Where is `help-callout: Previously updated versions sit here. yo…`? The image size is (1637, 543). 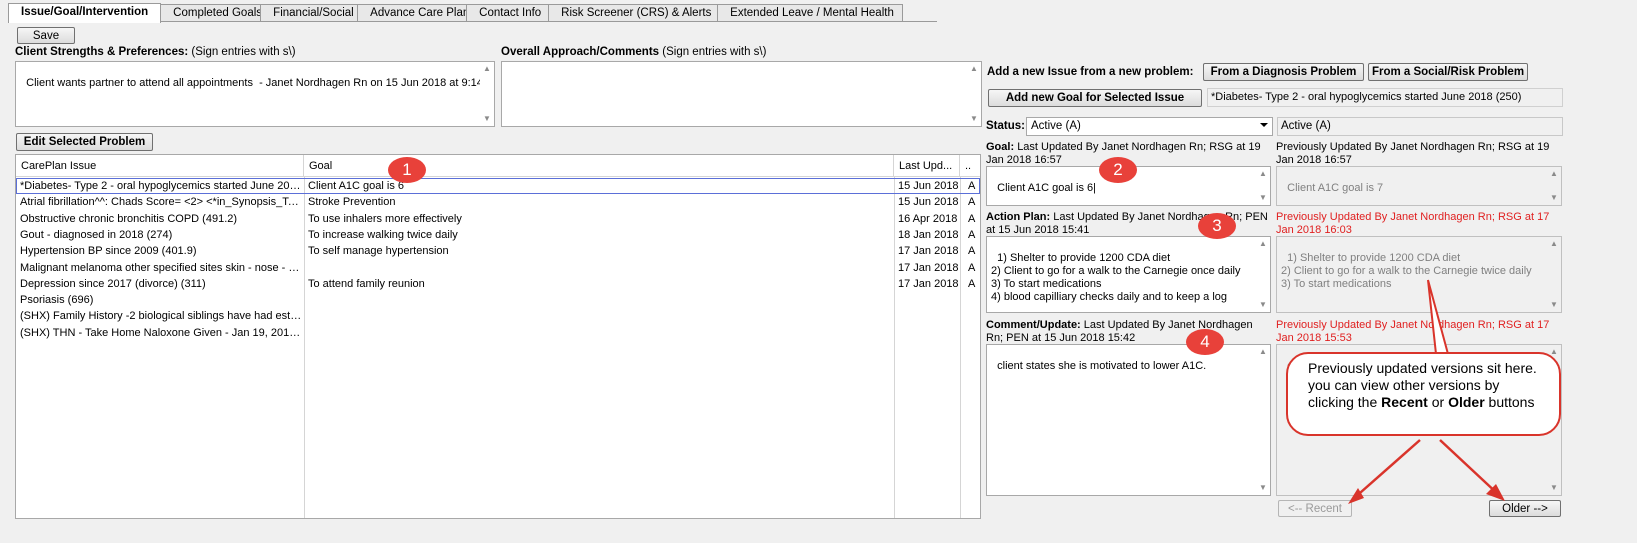
help-callout: Previously updated versions sit here. yo… is located at coordinates (1423, 394).